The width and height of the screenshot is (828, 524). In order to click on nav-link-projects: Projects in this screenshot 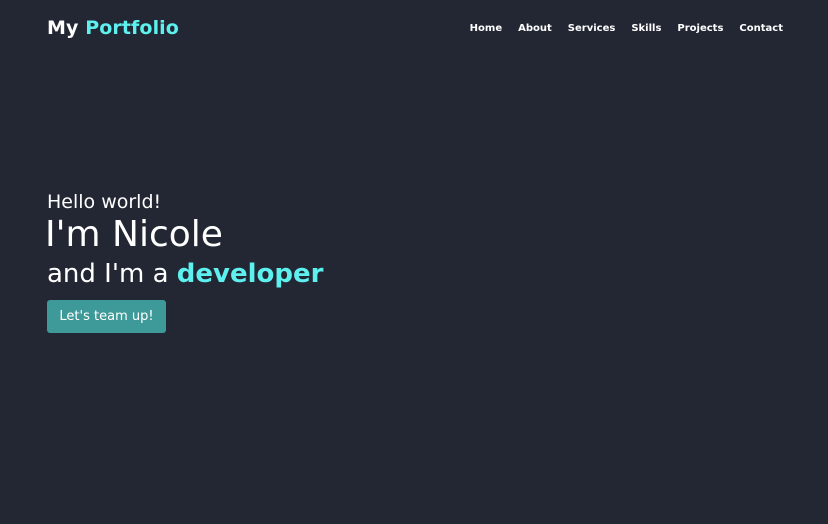, I will do `click(700, 28)`.